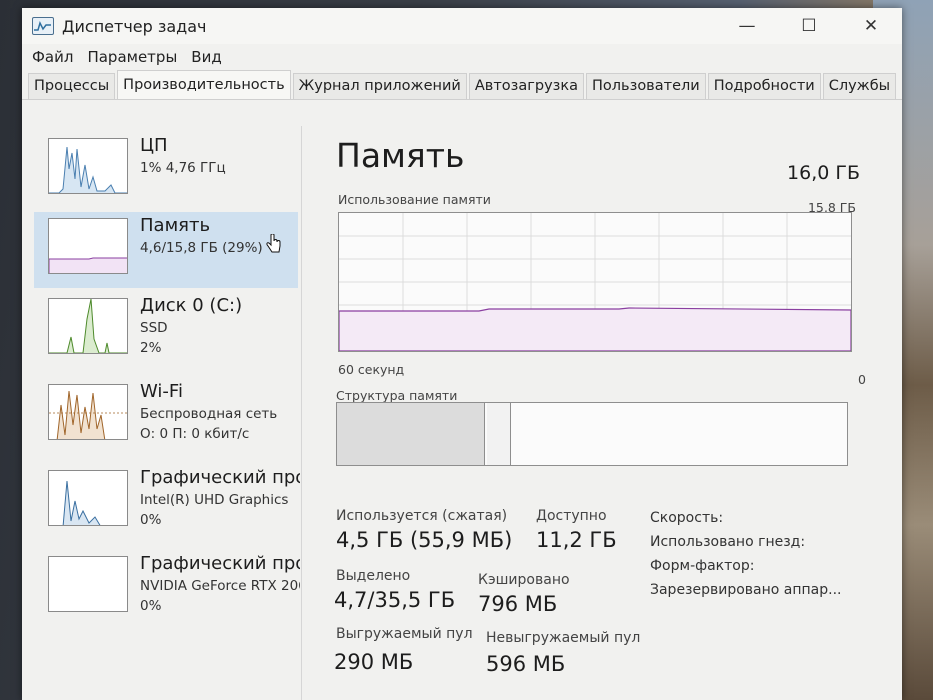 Image resolution: width=933 pixels, height=700 pixels. I want to click on disk-thumbnail-graph, so click(88, 326).